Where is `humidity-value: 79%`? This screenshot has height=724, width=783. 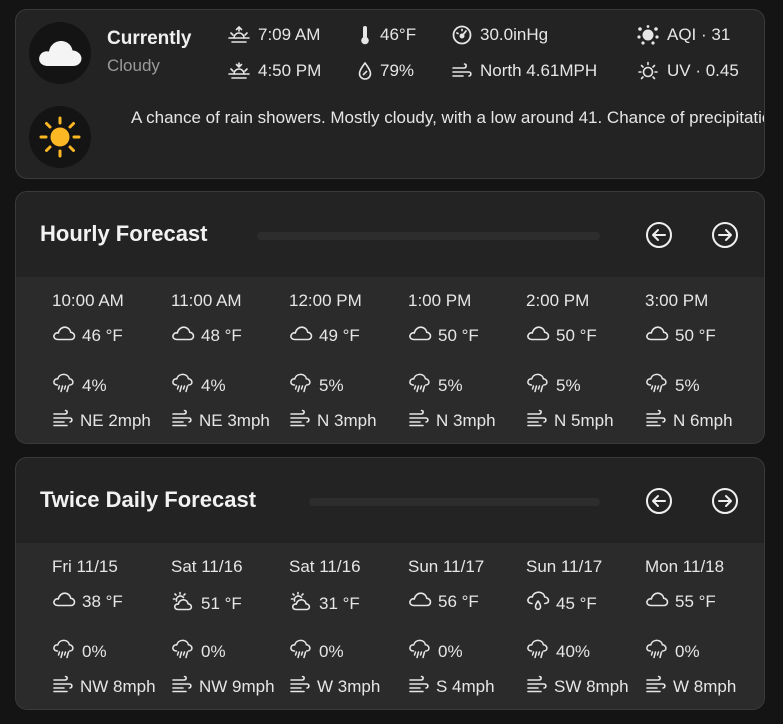 humidity-value: 79% is located at coordinates (397, 70).